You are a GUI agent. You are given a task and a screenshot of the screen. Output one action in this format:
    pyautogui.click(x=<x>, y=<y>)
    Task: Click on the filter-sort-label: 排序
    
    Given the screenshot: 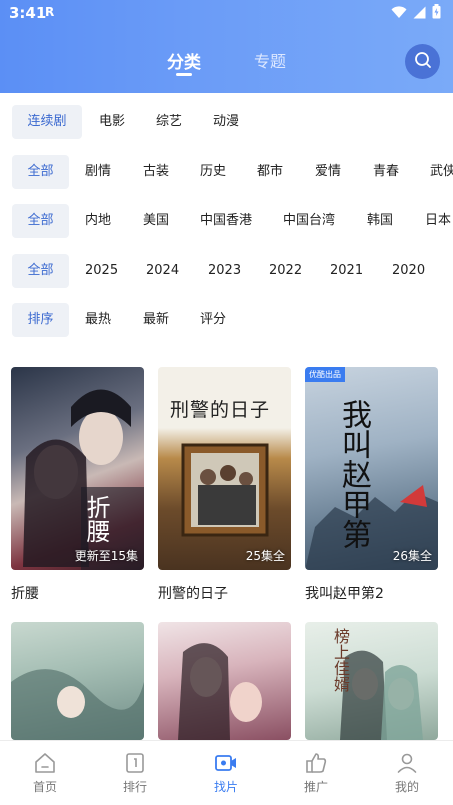 What is the action you would take?
    pyautogui.click(x=40, y=320)
    